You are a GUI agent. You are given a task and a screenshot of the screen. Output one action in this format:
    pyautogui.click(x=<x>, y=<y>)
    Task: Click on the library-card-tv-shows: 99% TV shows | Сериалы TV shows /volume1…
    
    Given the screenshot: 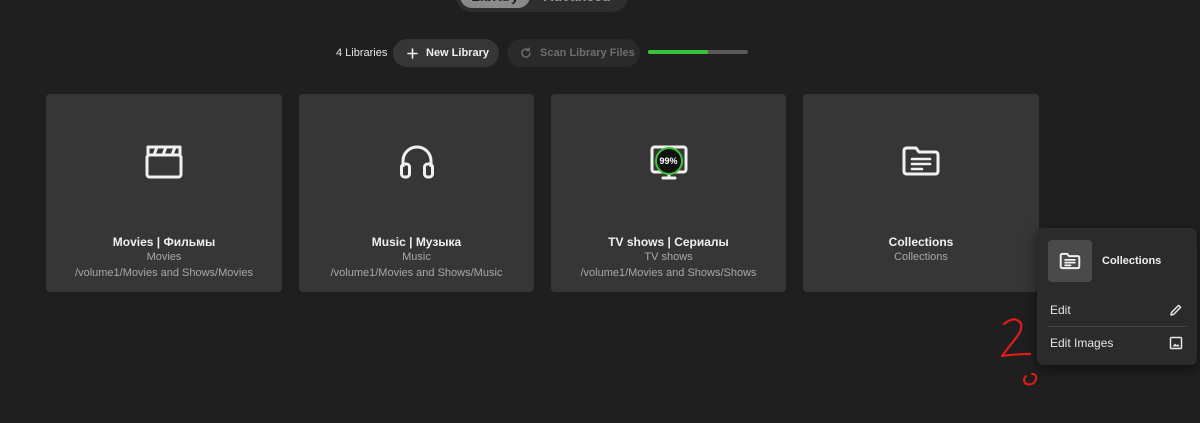 What is the action you would take?
    pyautogui.click(x=668, y=193)
    